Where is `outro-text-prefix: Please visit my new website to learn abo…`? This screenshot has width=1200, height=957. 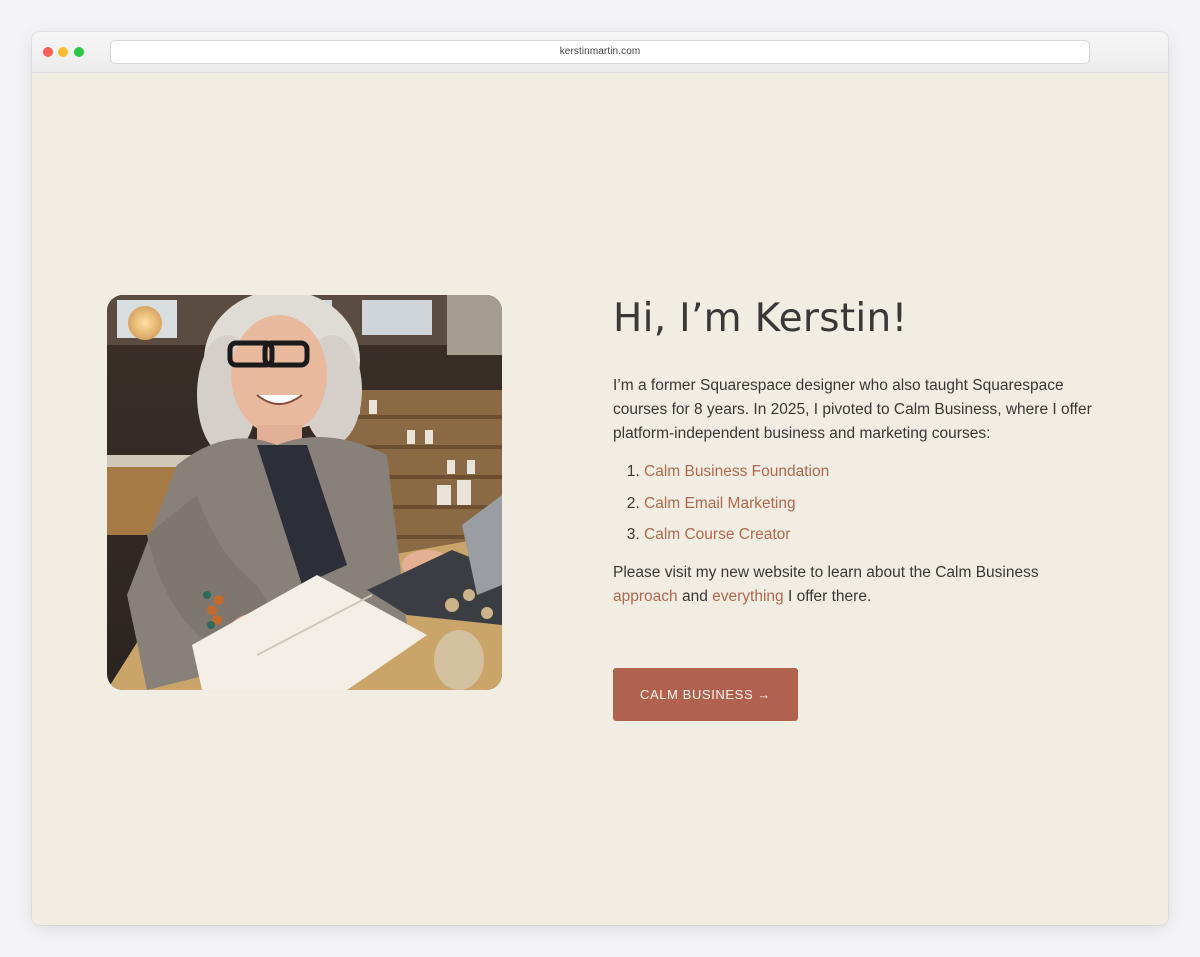 outro-text-prefix: Please visit my new website to learn abo… is located at coordinates (826, 572).